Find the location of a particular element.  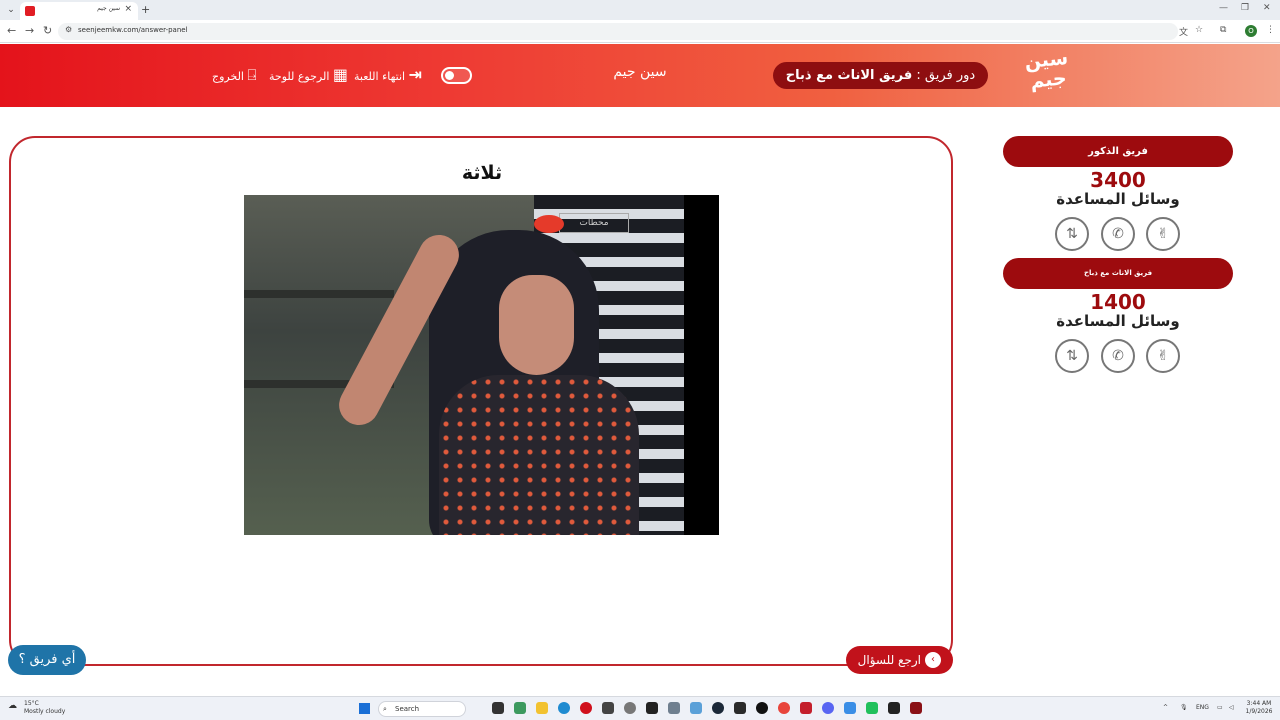

woman-figure is located at coordinates (485, 375).